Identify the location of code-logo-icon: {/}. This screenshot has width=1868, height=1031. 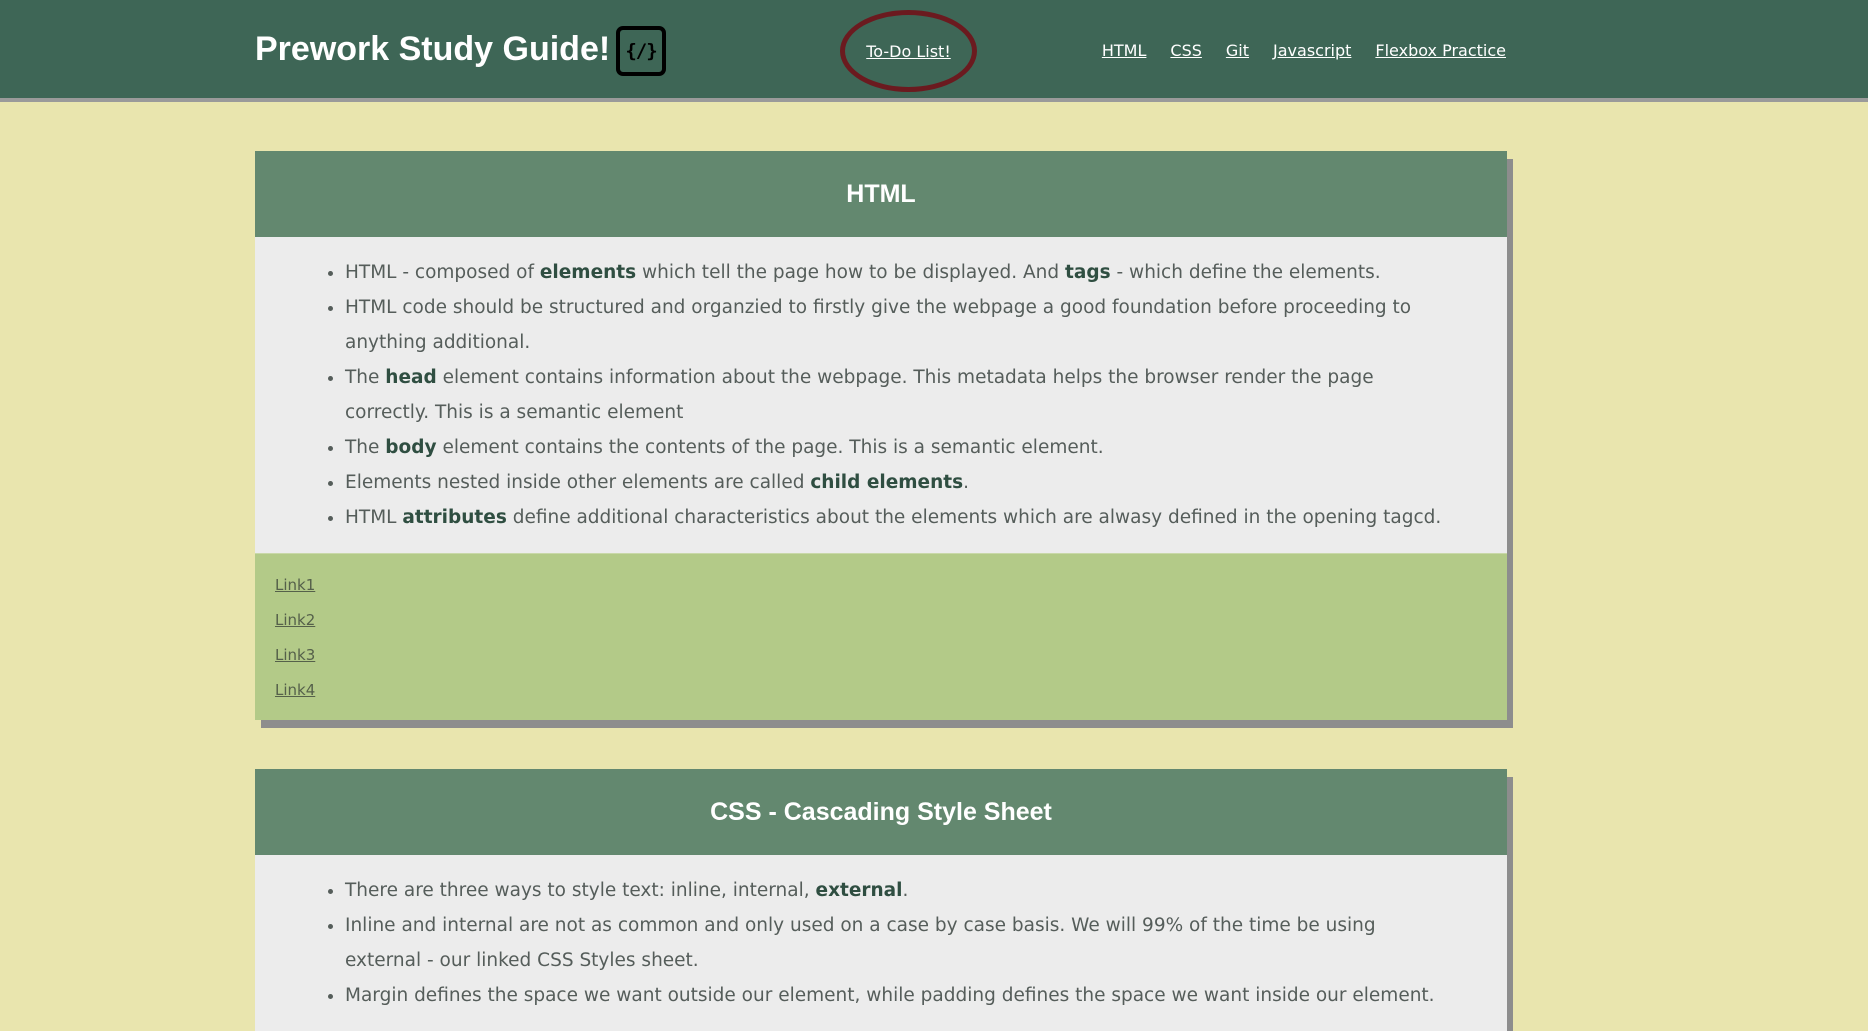
(641, 51).